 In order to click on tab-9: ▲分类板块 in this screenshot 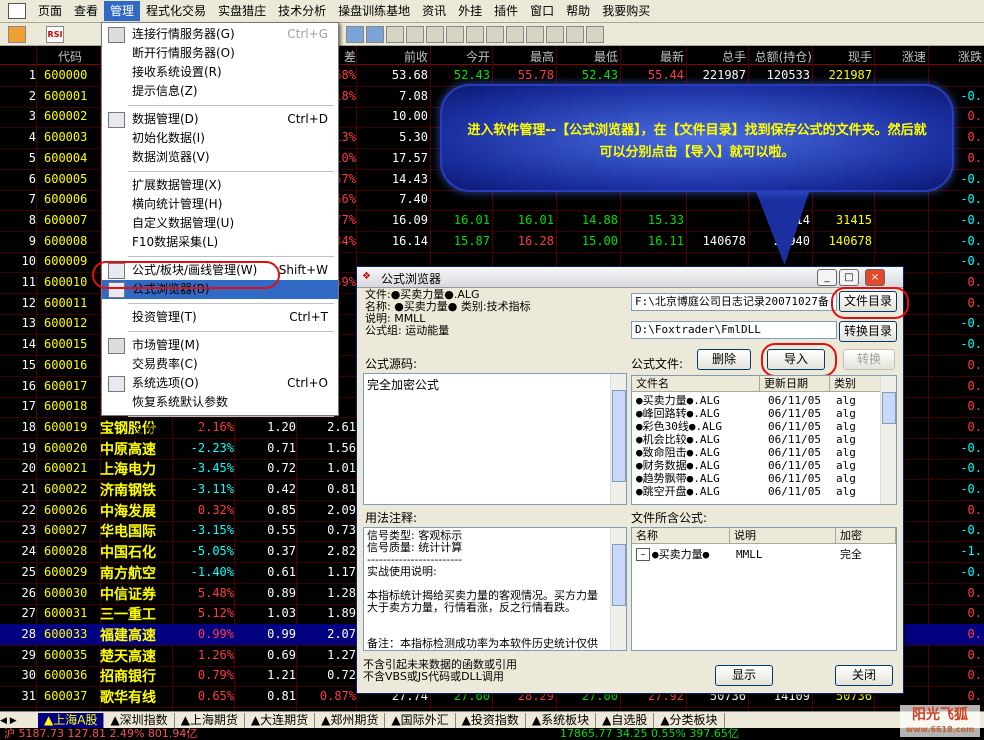, I will do `click(689, 720)`.